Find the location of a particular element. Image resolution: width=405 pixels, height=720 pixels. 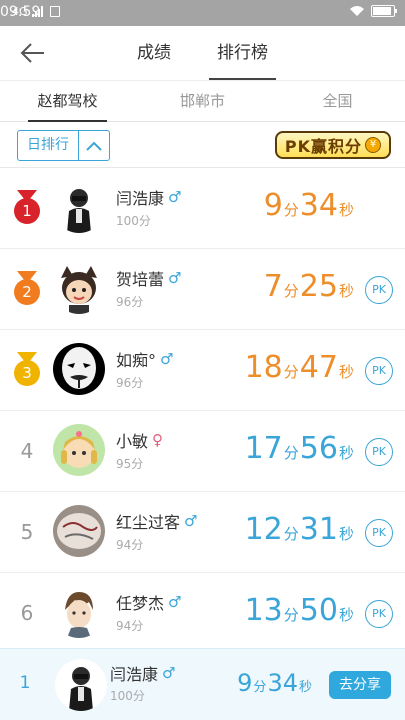

user-name: 任梦杰 ♂ is located at coordinates (148, 602).